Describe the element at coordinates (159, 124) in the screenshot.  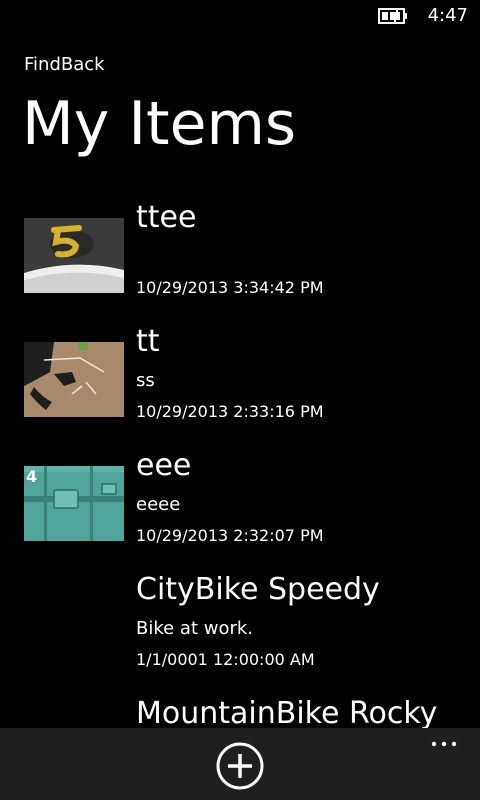
I see `page-title: My Items` at that location.